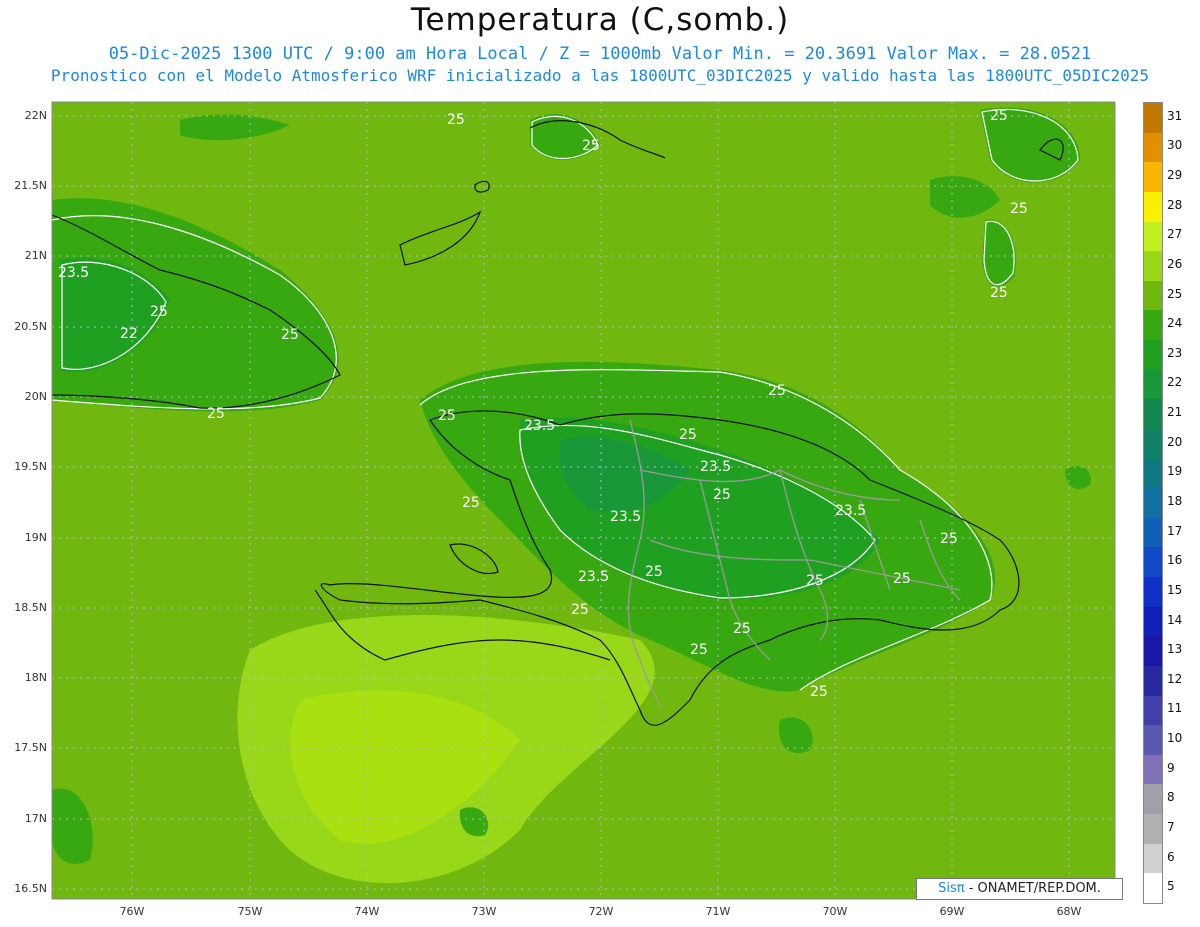 This screenshot has width=1200, height=927. Describe the element at coordinates (1171, 856) in the screenshot. I see `colorbar-level-label: 6` at that location.